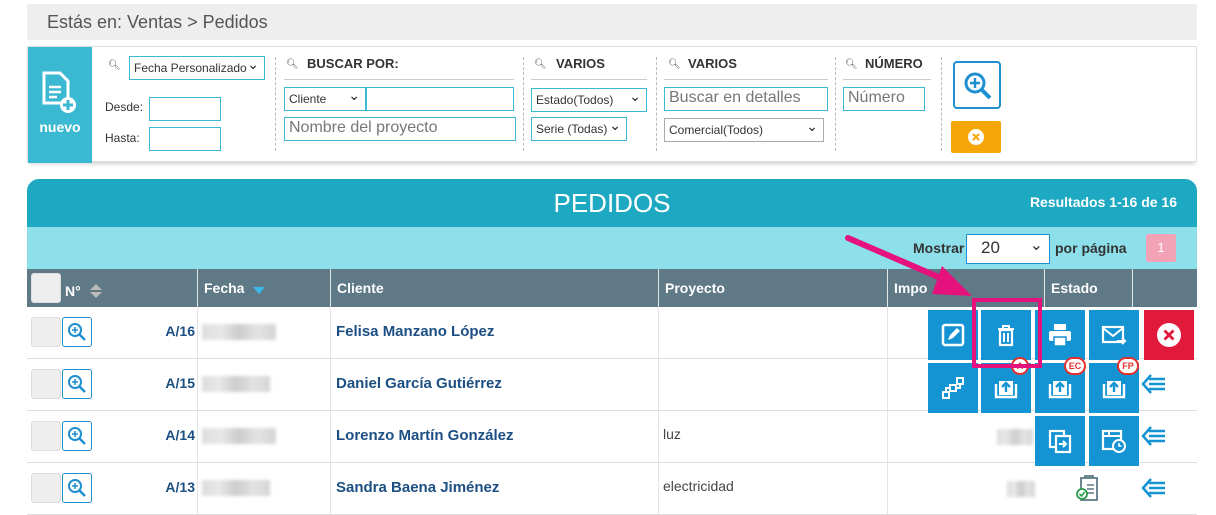 The height and width of the screenshot is (515, 1216). Describe the element at coordinates (612, 22) in the screenshot. I see `breadcrumb: Estás en: Ventas > Pedidos` at that location.